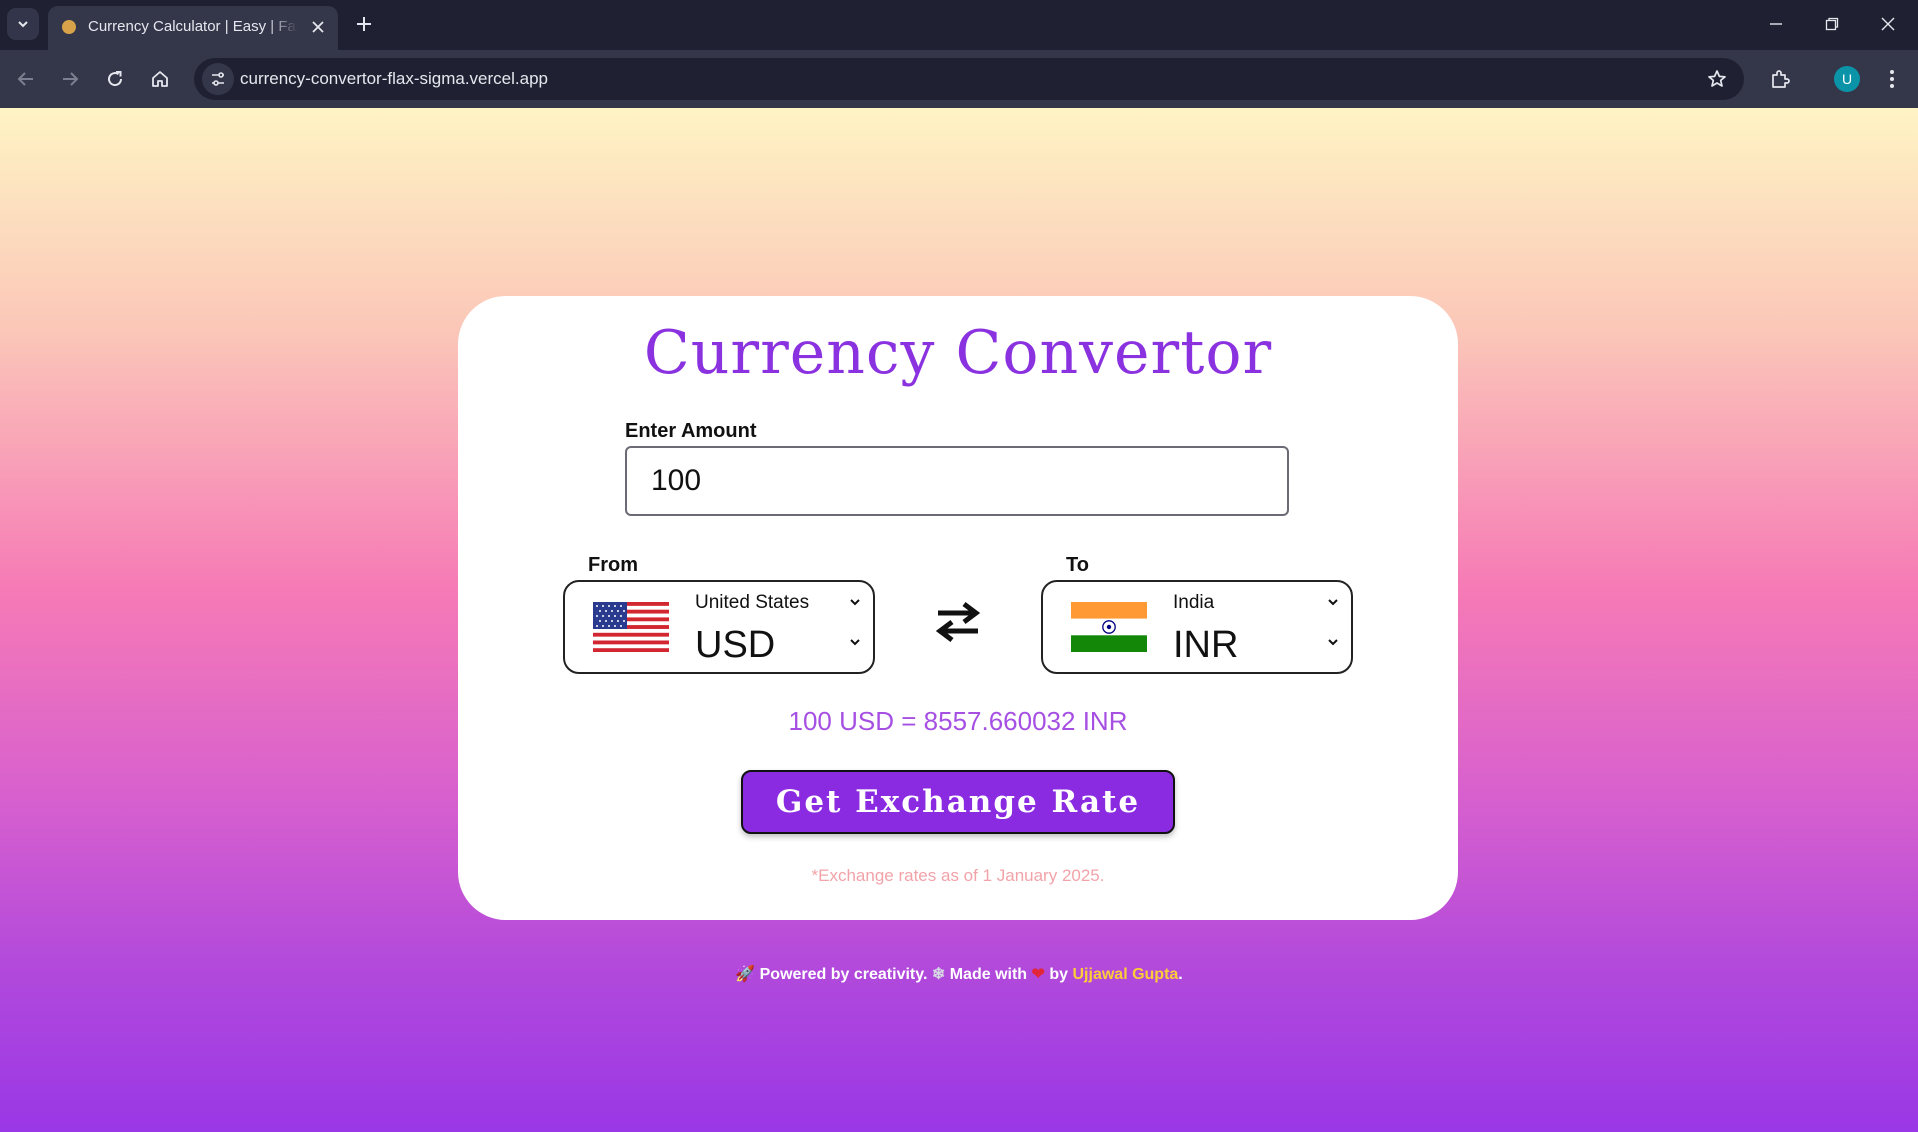  I want to click on swap-arrows-icon, so click(958, 622).